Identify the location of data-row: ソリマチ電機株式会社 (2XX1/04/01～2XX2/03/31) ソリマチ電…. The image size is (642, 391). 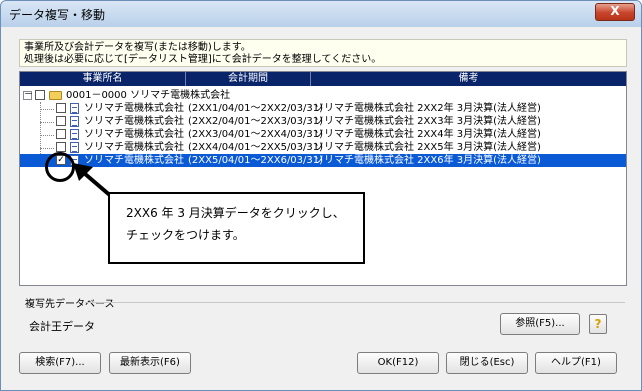
(323, 108).